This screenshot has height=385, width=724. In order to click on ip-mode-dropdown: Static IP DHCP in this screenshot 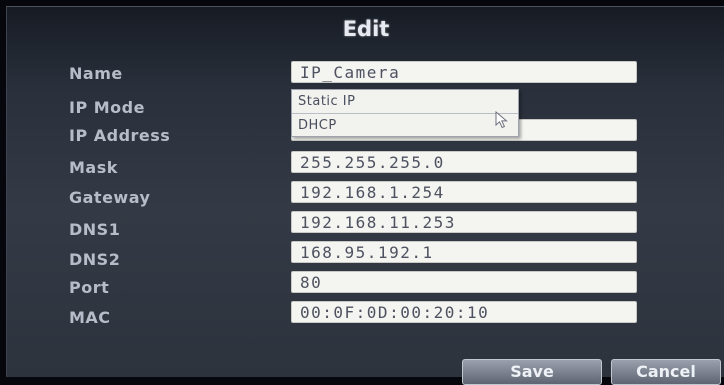, I will do `click(405, 113)`.